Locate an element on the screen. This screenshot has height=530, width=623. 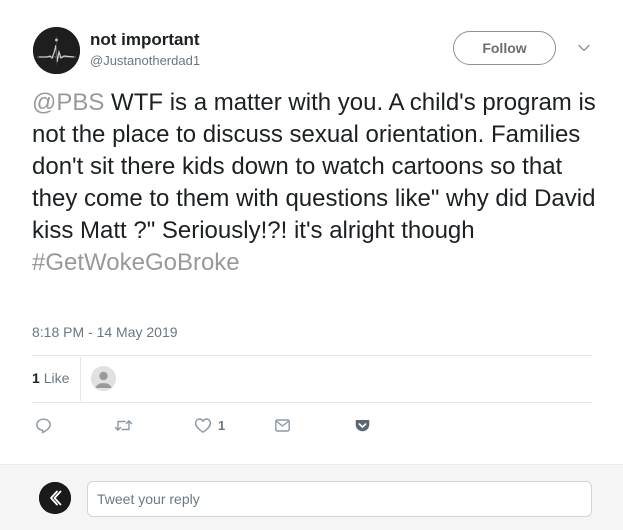
stats-separator is located at coordinates (80, 379).